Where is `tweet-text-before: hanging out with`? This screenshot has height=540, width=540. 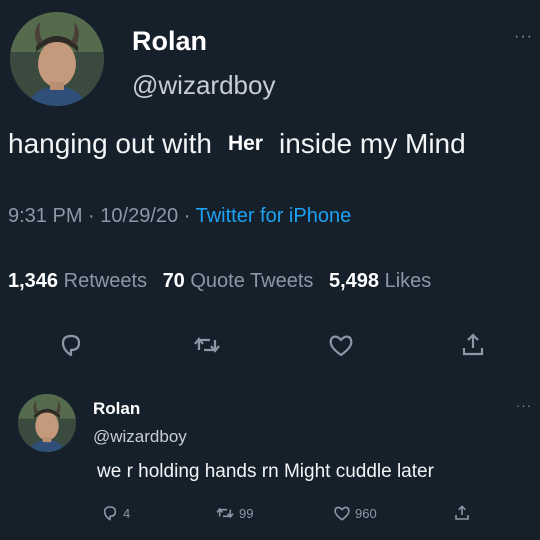 tweet-text-before: hanging out with is located at coordinates (110, 143).